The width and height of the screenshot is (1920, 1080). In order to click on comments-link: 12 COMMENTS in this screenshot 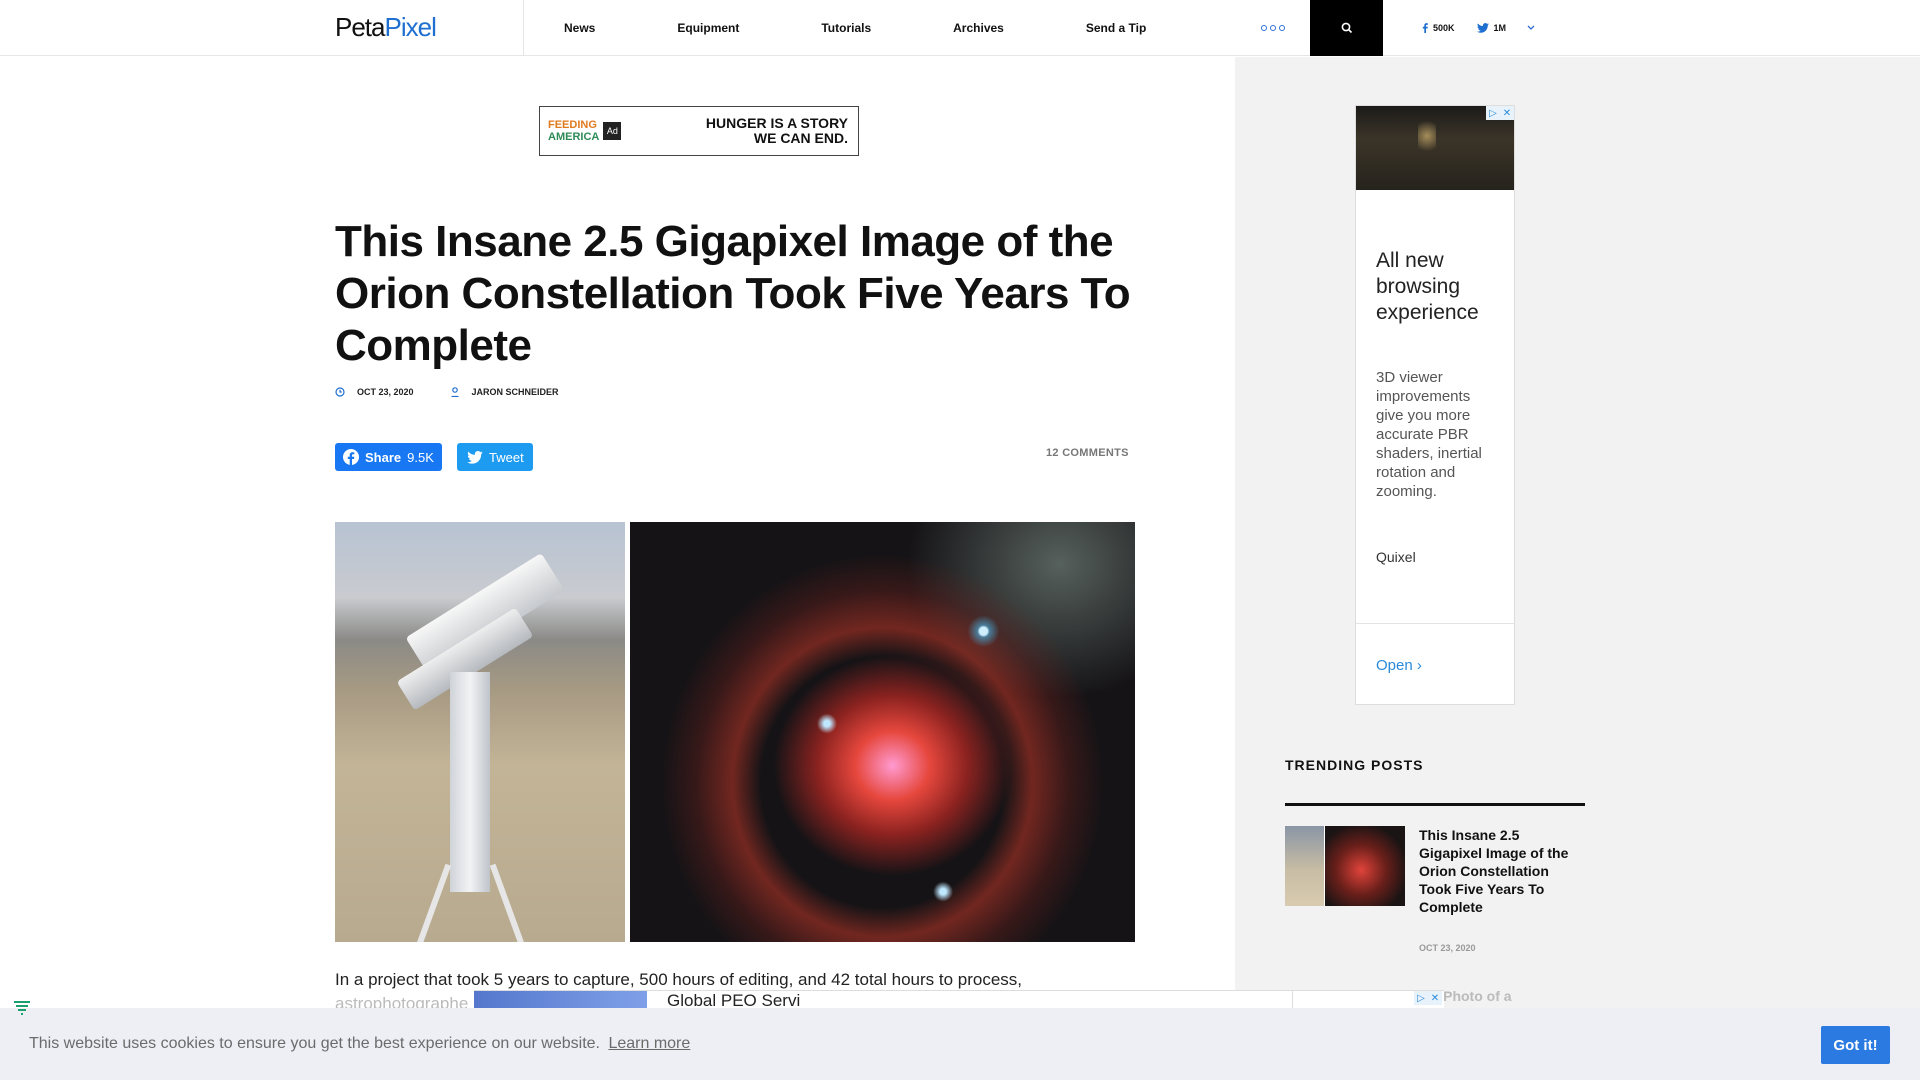, I will do `click(1087, 453)`.